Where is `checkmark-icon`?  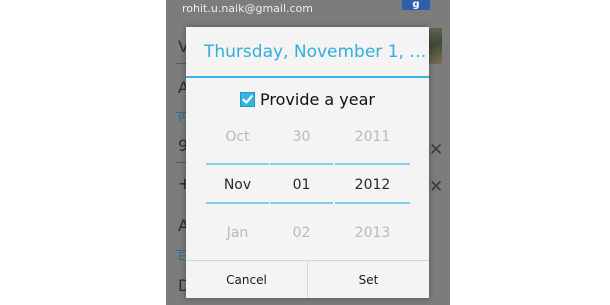 checkmark-icon is located at coordinates (247, 99).